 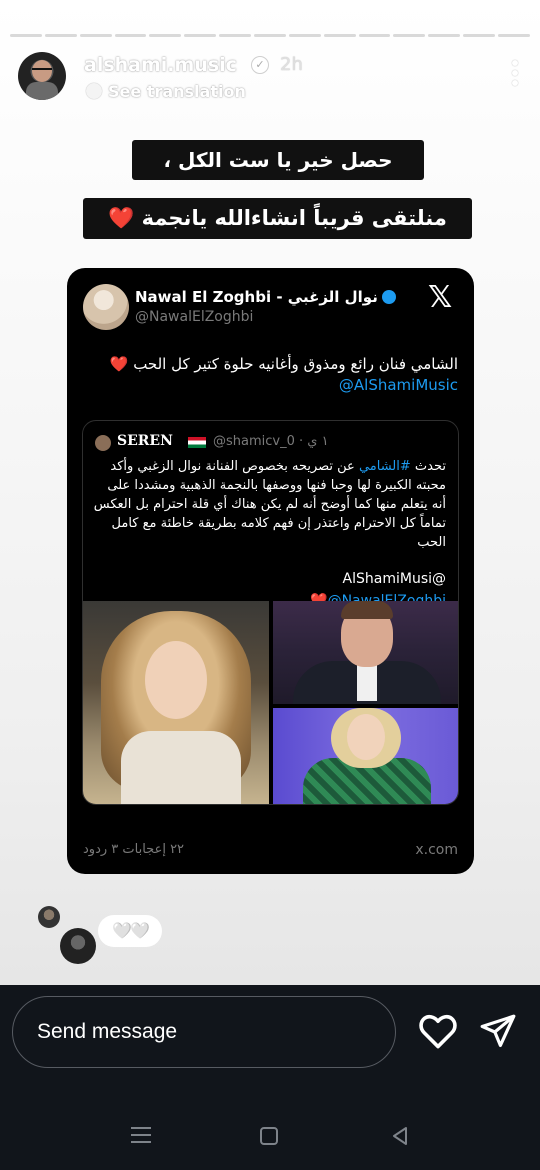 I want to click on quoted-tweet-header: SEREN @shamicv_0 · ١ ي, so click(x=270, y=443).